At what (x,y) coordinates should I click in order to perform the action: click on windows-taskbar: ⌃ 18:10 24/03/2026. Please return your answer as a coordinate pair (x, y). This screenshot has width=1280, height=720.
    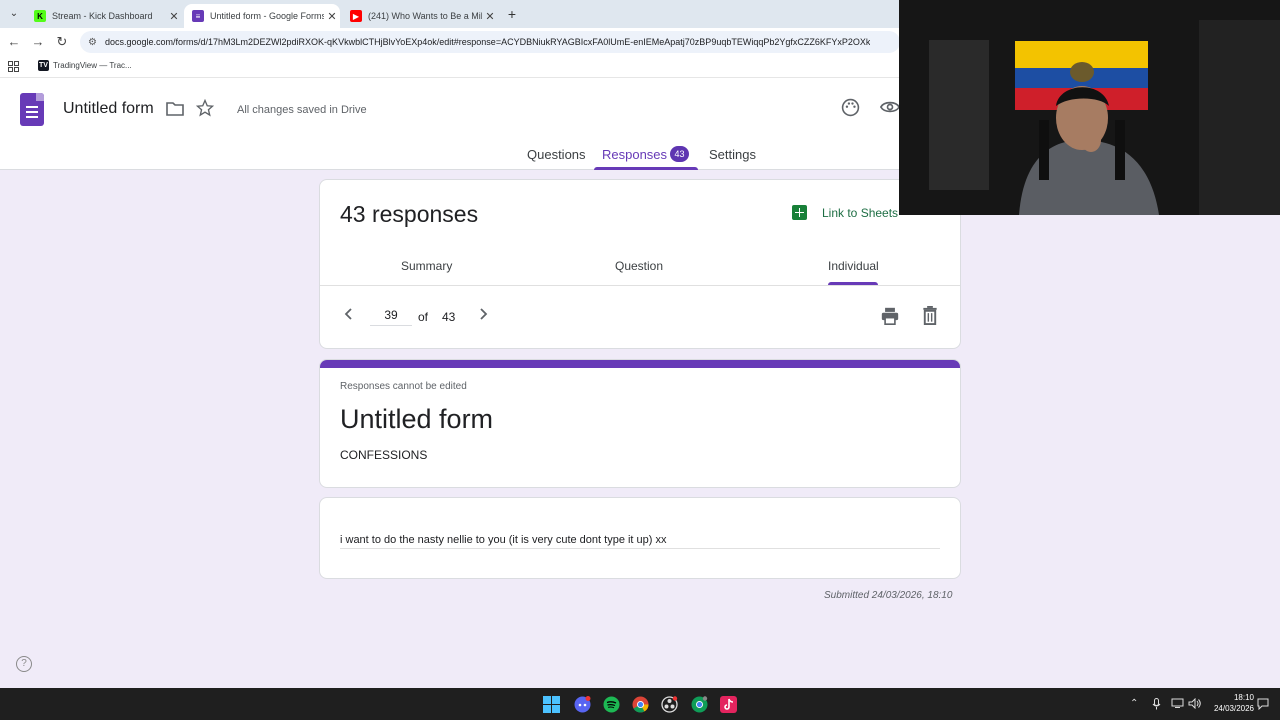
    Looking at the image, I should click on (640, 704).